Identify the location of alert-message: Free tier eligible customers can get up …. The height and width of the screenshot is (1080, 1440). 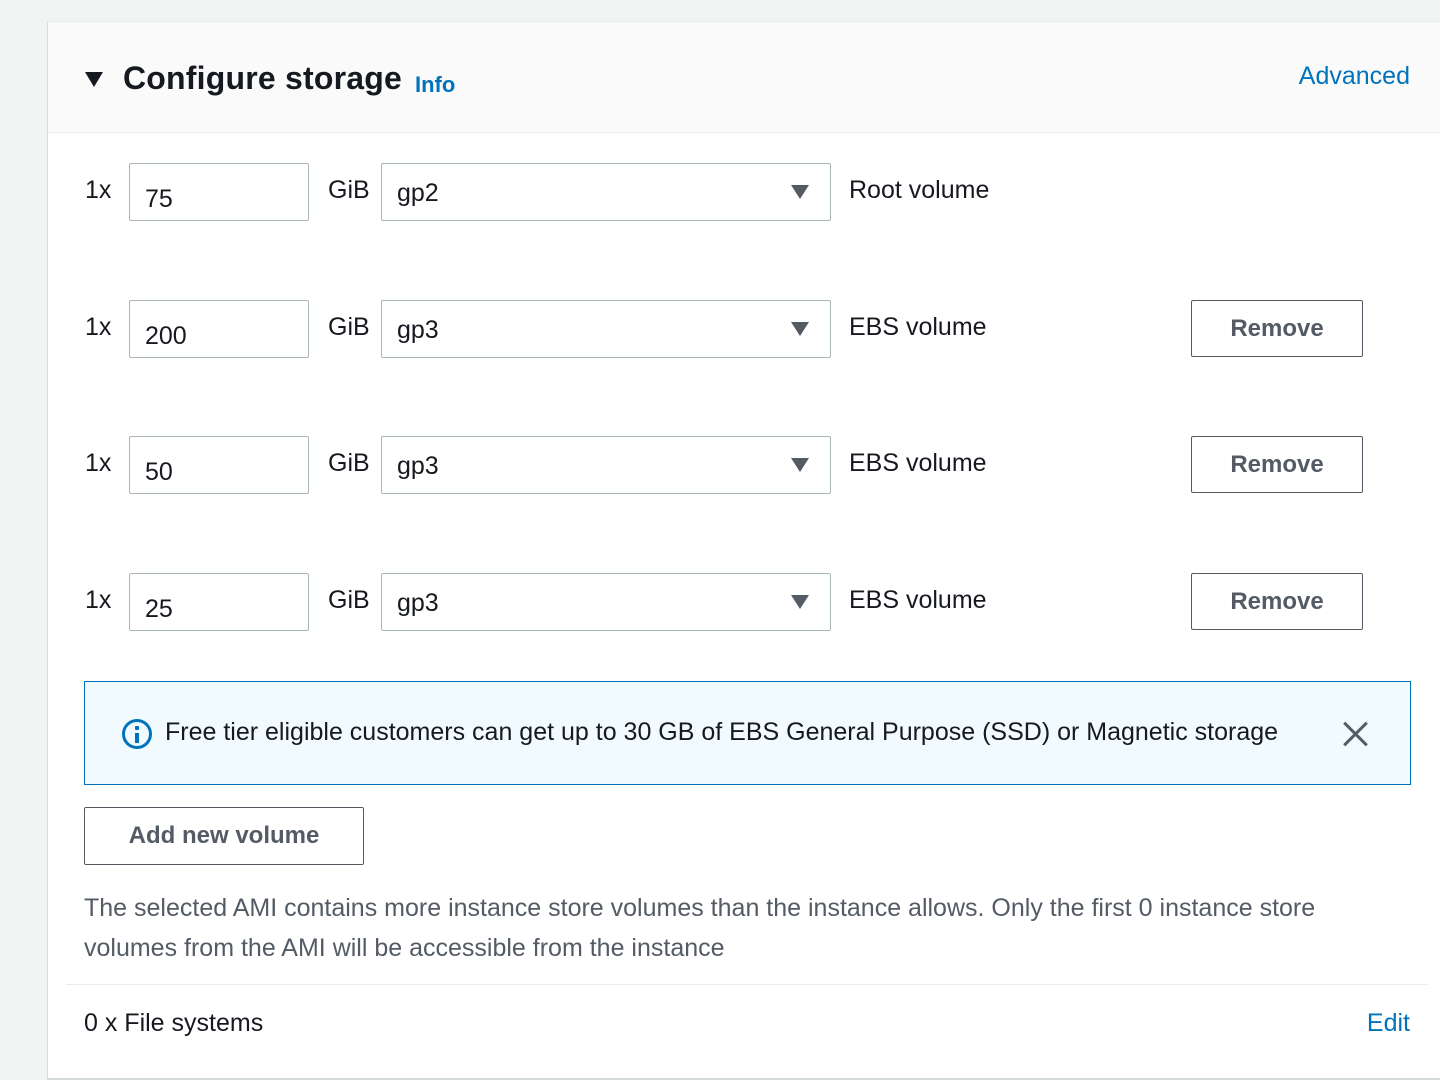
(722, 732).